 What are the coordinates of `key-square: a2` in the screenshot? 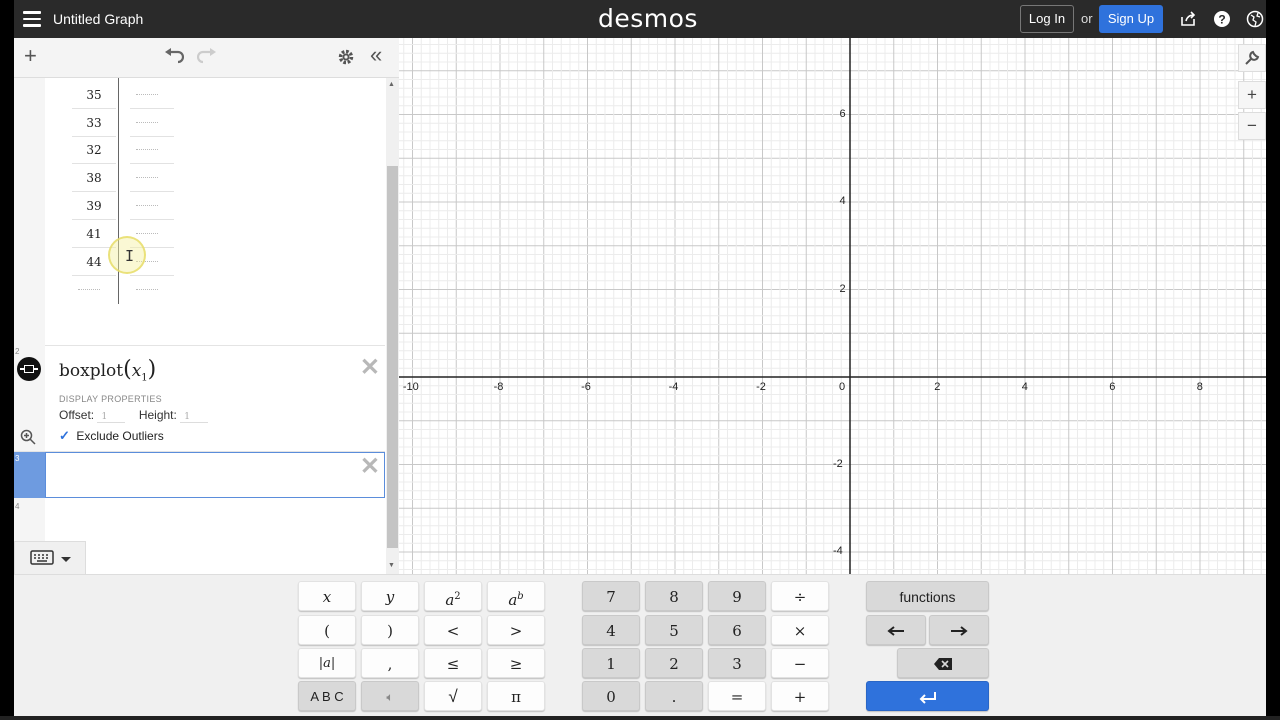 It's located at (453, 596).